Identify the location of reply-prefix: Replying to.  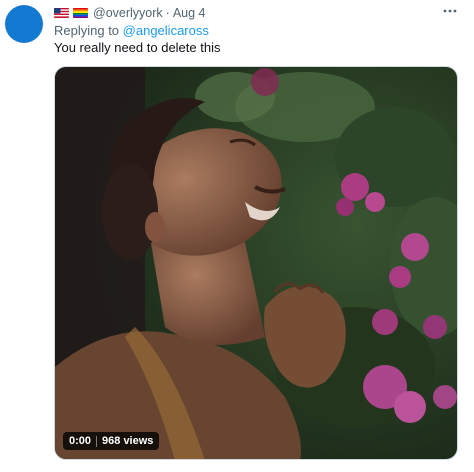
(87, 30).